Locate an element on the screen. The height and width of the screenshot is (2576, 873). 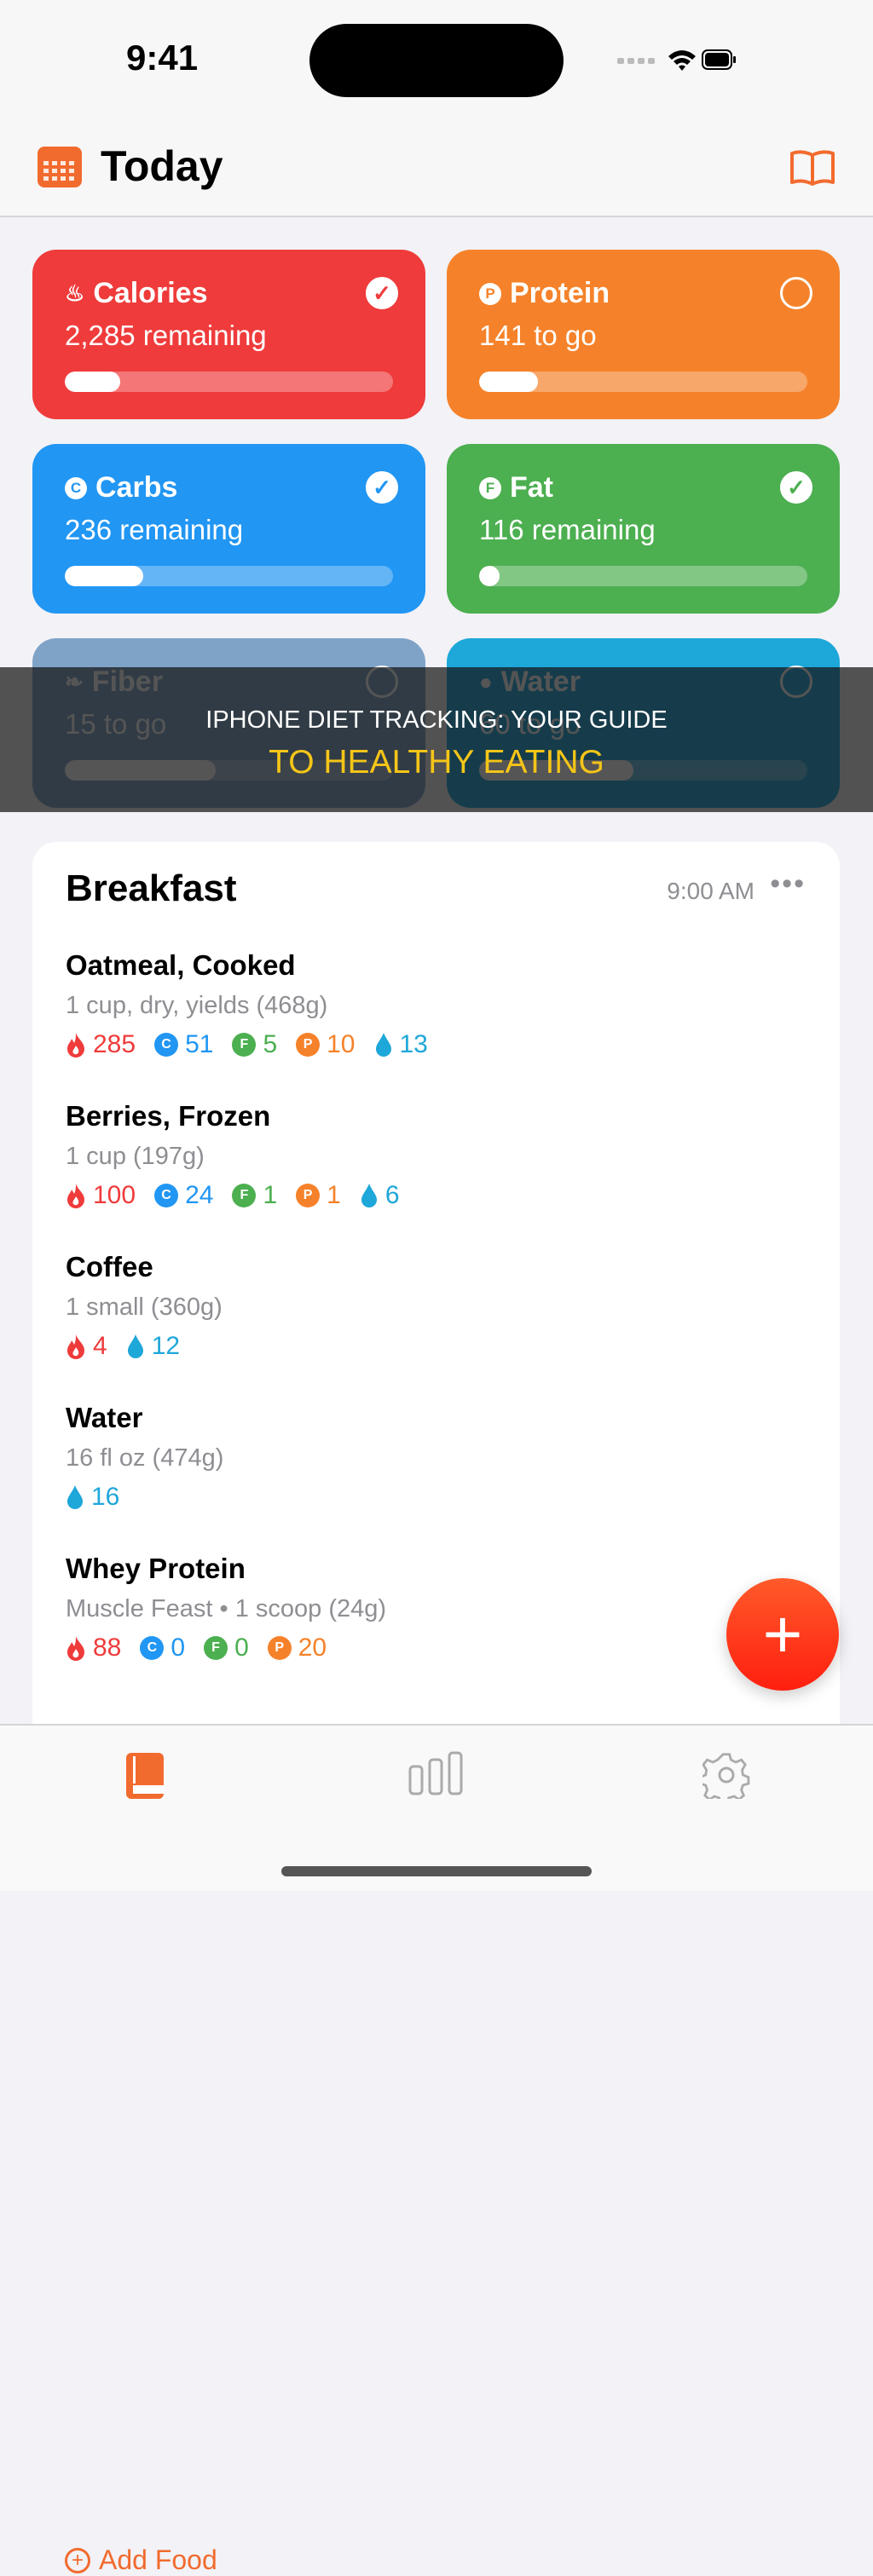
food-macros: 4 12 is located at coordinates (144, 1346).